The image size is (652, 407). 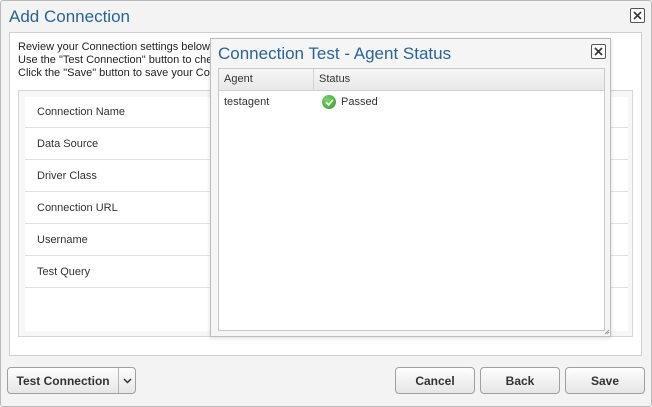 I want to click on instruction-line: Review your Connection settings below., so click(x=115, y=47).